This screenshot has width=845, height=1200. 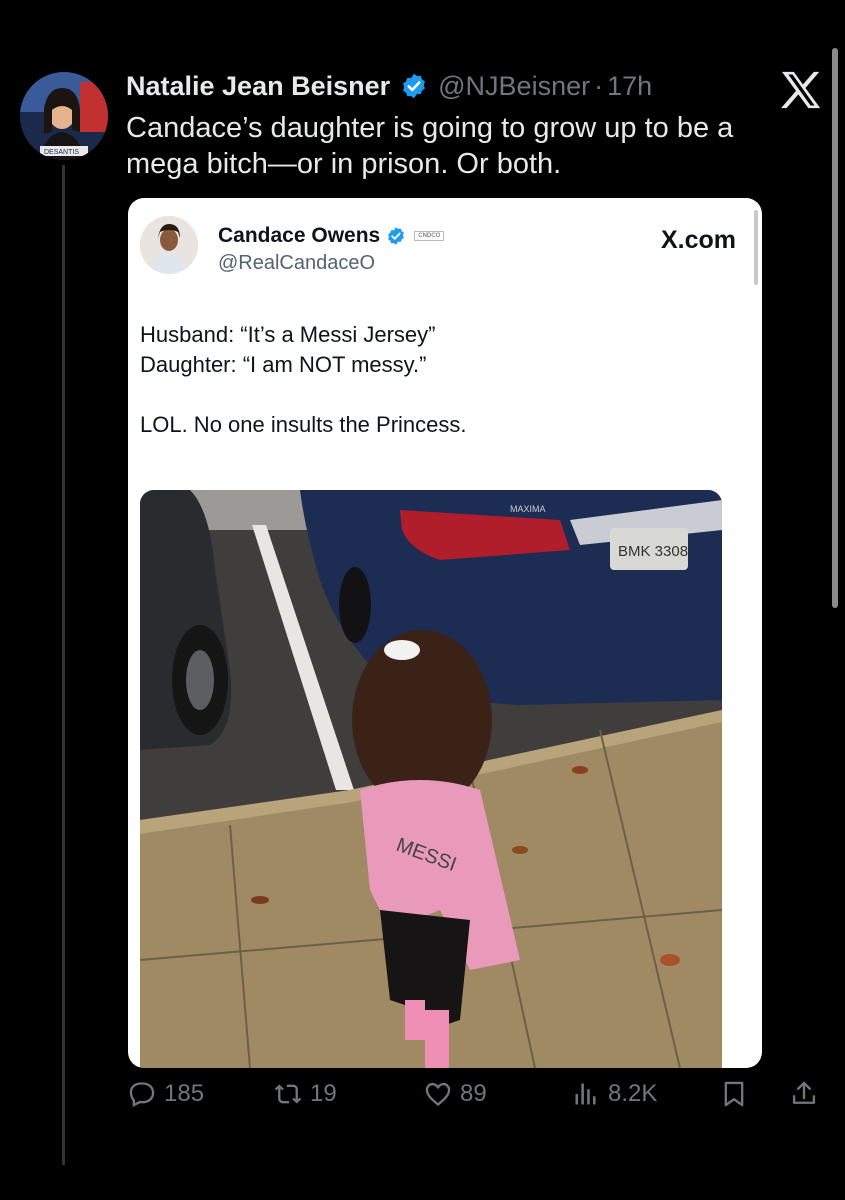 I want to click on share-icon, so click(x=804, y=1092).